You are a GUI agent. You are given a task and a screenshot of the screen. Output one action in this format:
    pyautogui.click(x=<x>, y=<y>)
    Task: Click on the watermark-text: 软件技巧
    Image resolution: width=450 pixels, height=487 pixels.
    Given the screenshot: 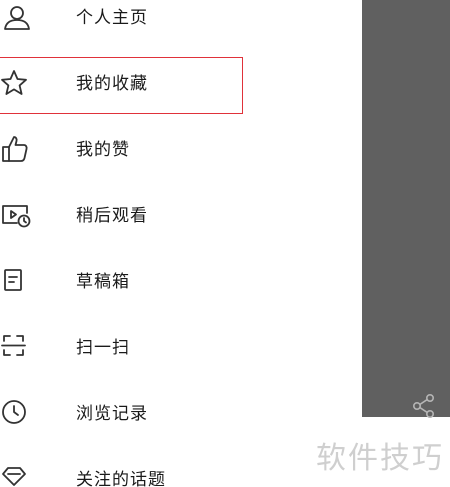 What is the action you would take?
    pyautogui.click(x=380, y=458)
    